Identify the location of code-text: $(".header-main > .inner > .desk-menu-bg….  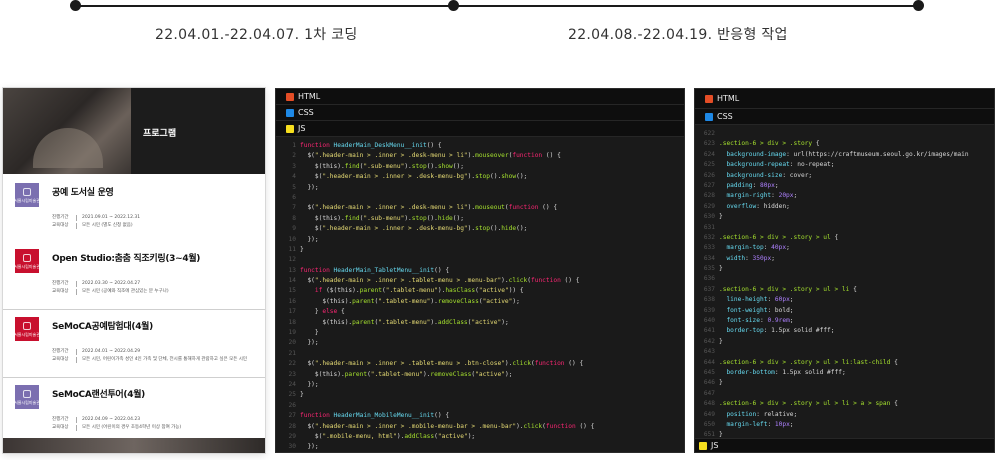
(414, 229).